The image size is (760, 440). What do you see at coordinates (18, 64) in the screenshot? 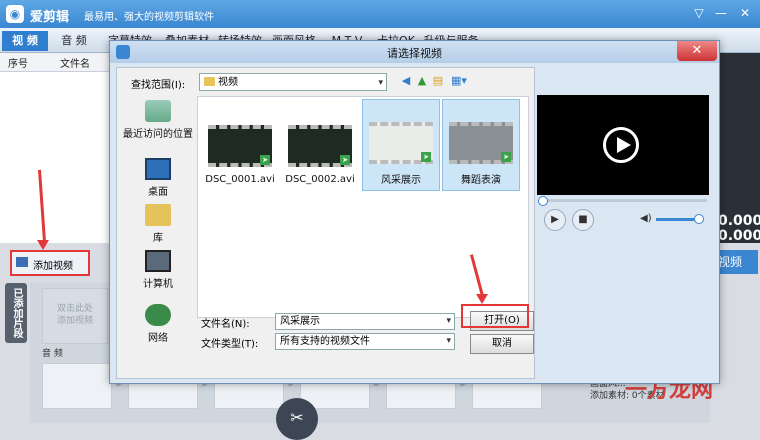
I see `col-index: 序号` at bounding box center [18, 64].